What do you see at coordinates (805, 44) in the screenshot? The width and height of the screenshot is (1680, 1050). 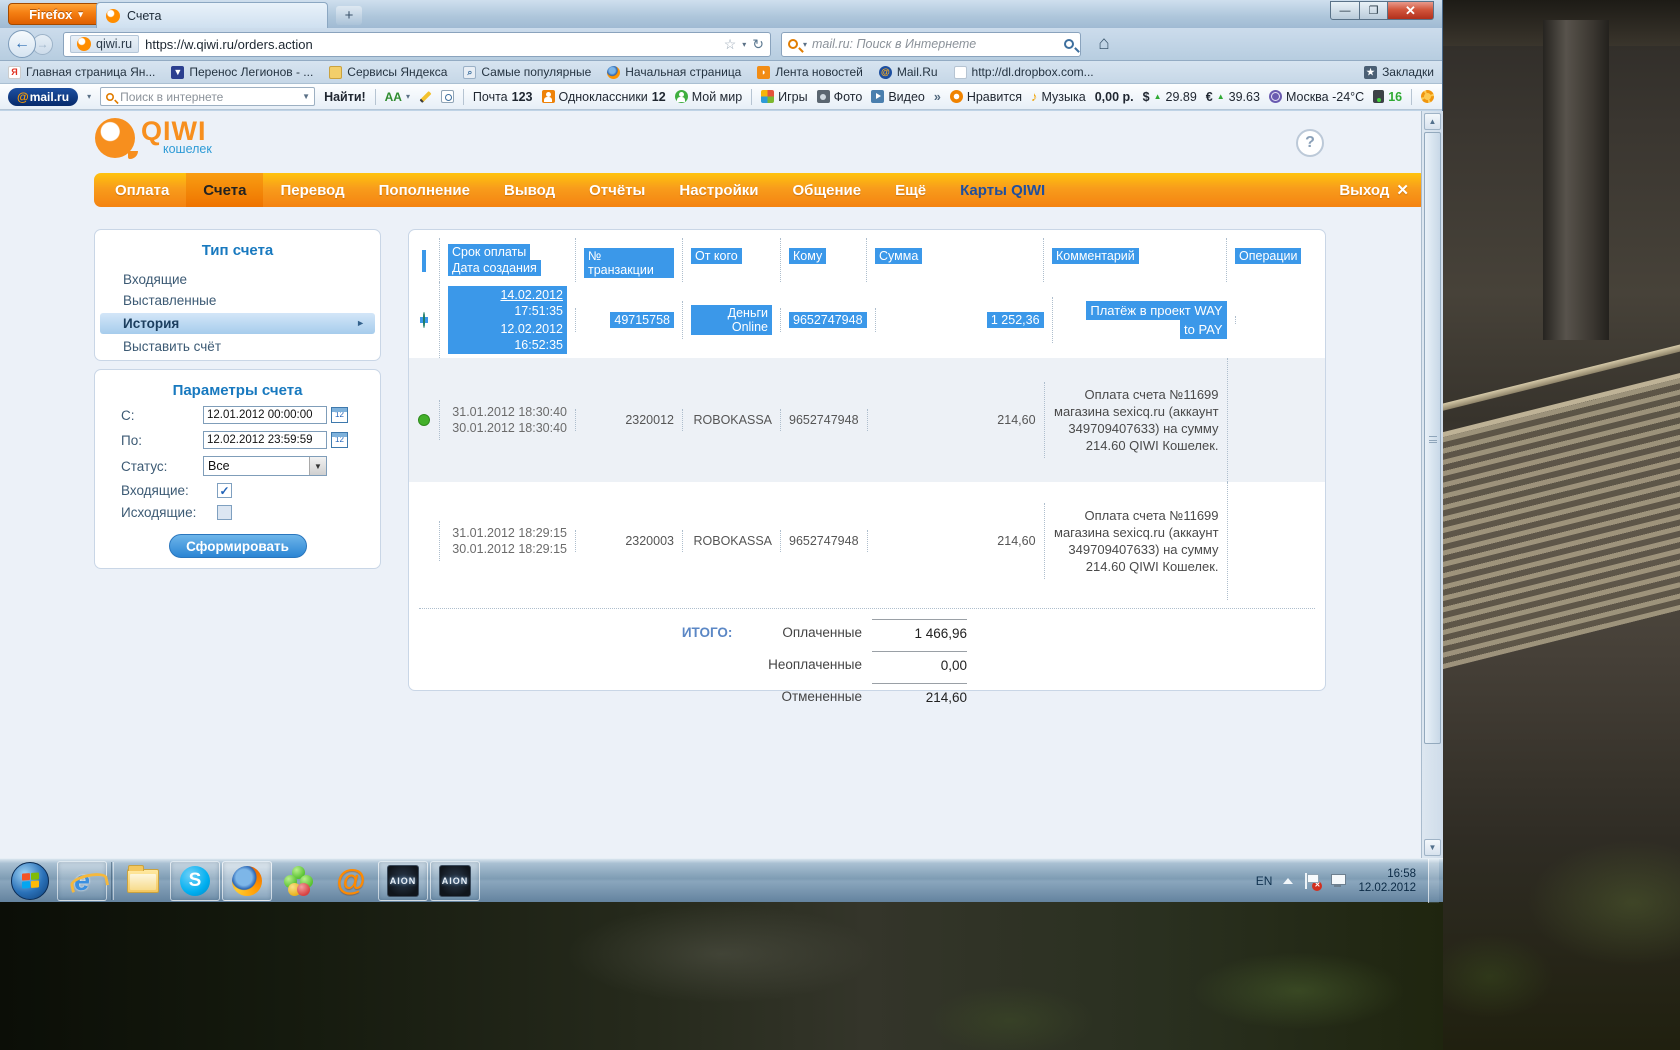 I see `search-engine-dropdown-icon: ▾` at bounding box center [805, 44].